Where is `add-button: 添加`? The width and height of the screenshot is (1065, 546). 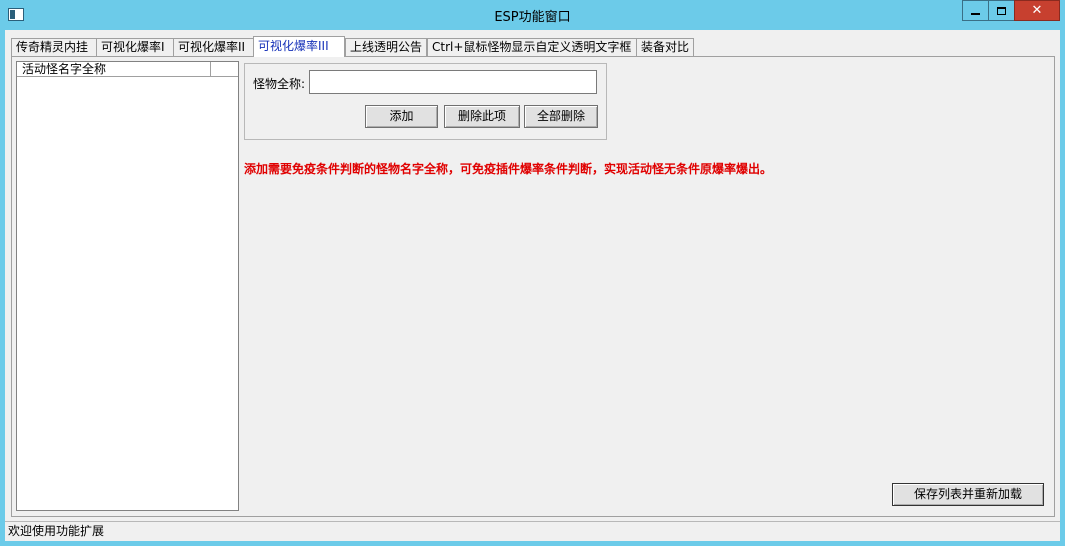 add-button: 添加 is located at coordinates (401, 116).